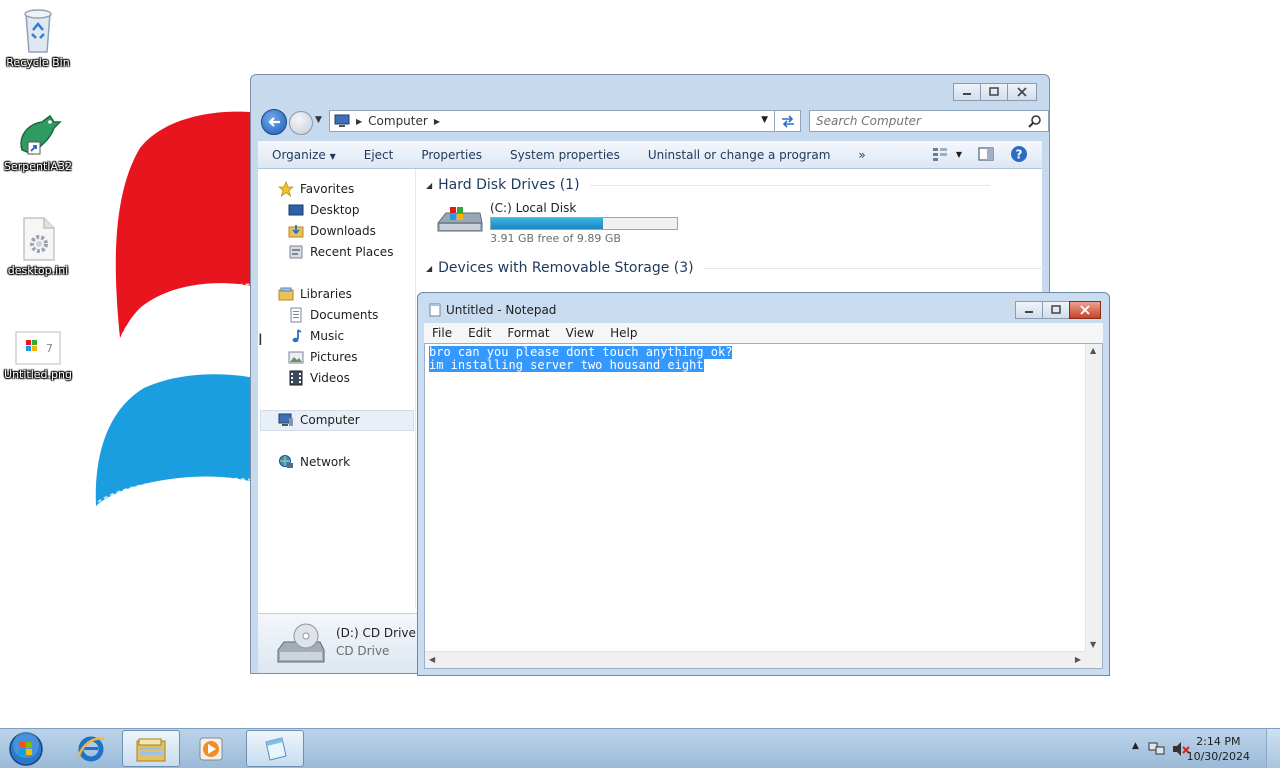  What do you see at coordinates (861, 155) in the screenshot?
I see `more-commands-button: »` at bounding box center [861, 155].